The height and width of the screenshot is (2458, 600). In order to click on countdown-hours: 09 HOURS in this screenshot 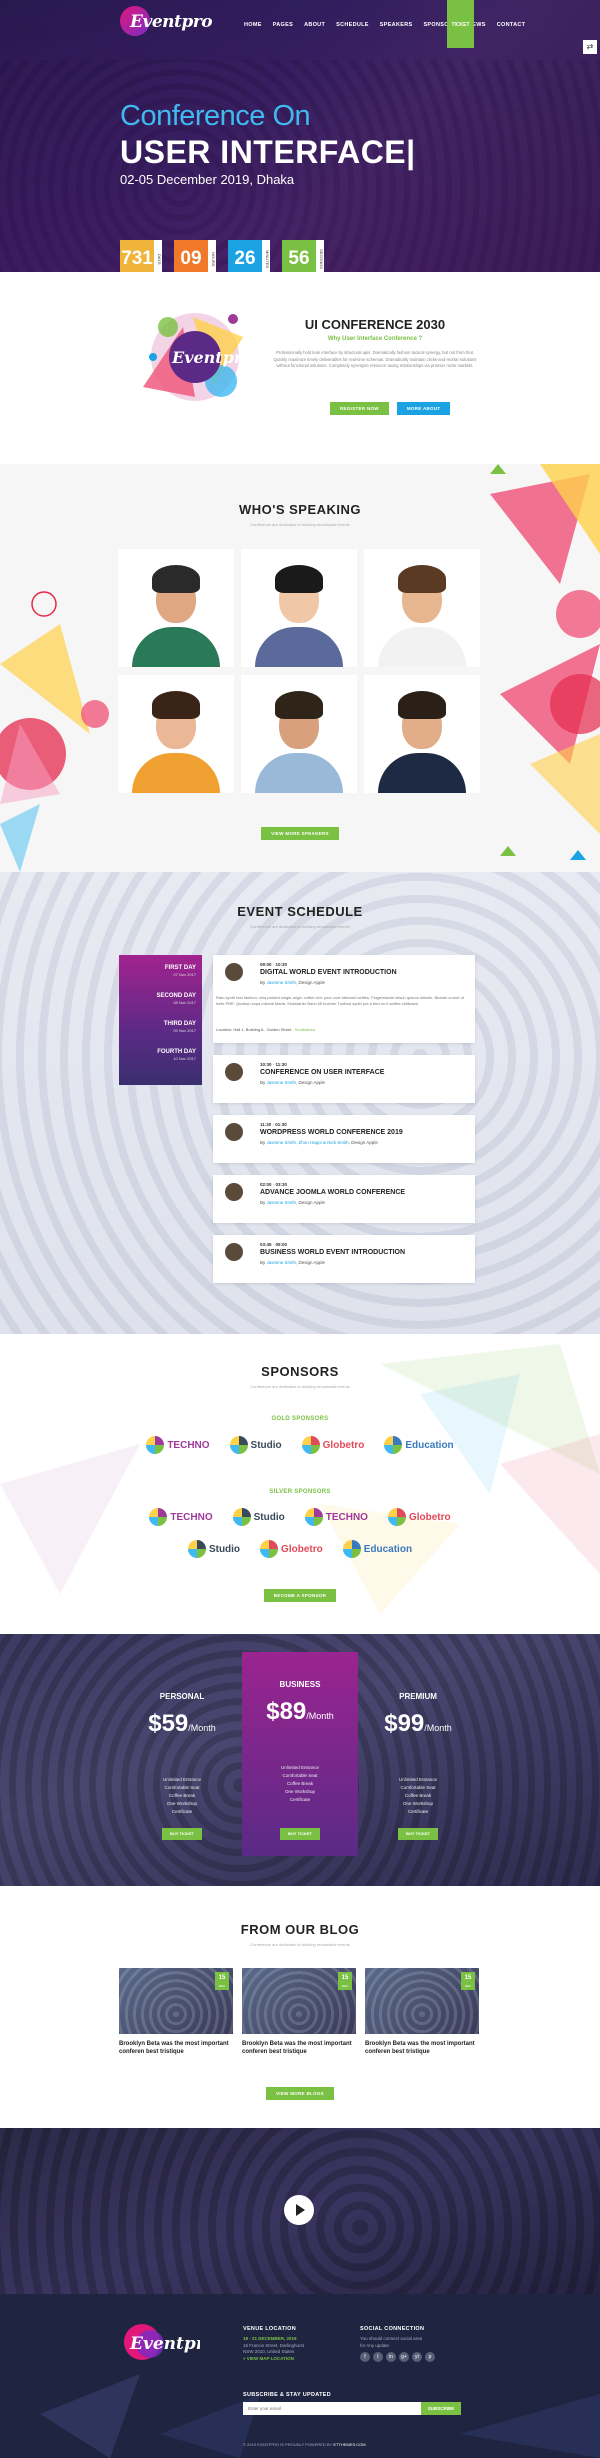, I will do `click(195, 256)`.